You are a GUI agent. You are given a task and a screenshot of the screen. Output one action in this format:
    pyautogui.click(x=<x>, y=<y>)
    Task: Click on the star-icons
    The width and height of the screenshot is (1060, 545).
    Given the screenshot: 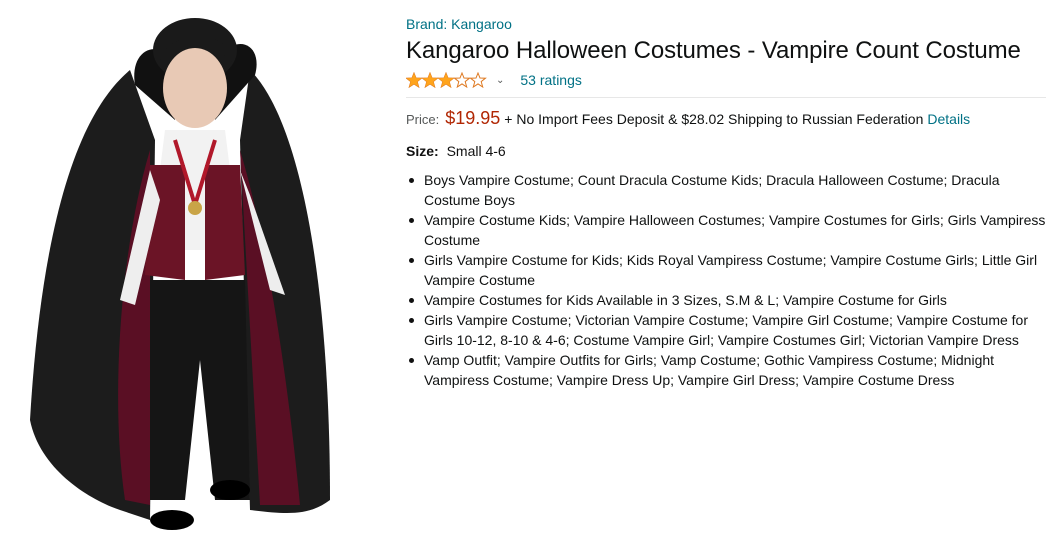 What is the action you would take?
    pyautogui.click(x=446, y=80)
    